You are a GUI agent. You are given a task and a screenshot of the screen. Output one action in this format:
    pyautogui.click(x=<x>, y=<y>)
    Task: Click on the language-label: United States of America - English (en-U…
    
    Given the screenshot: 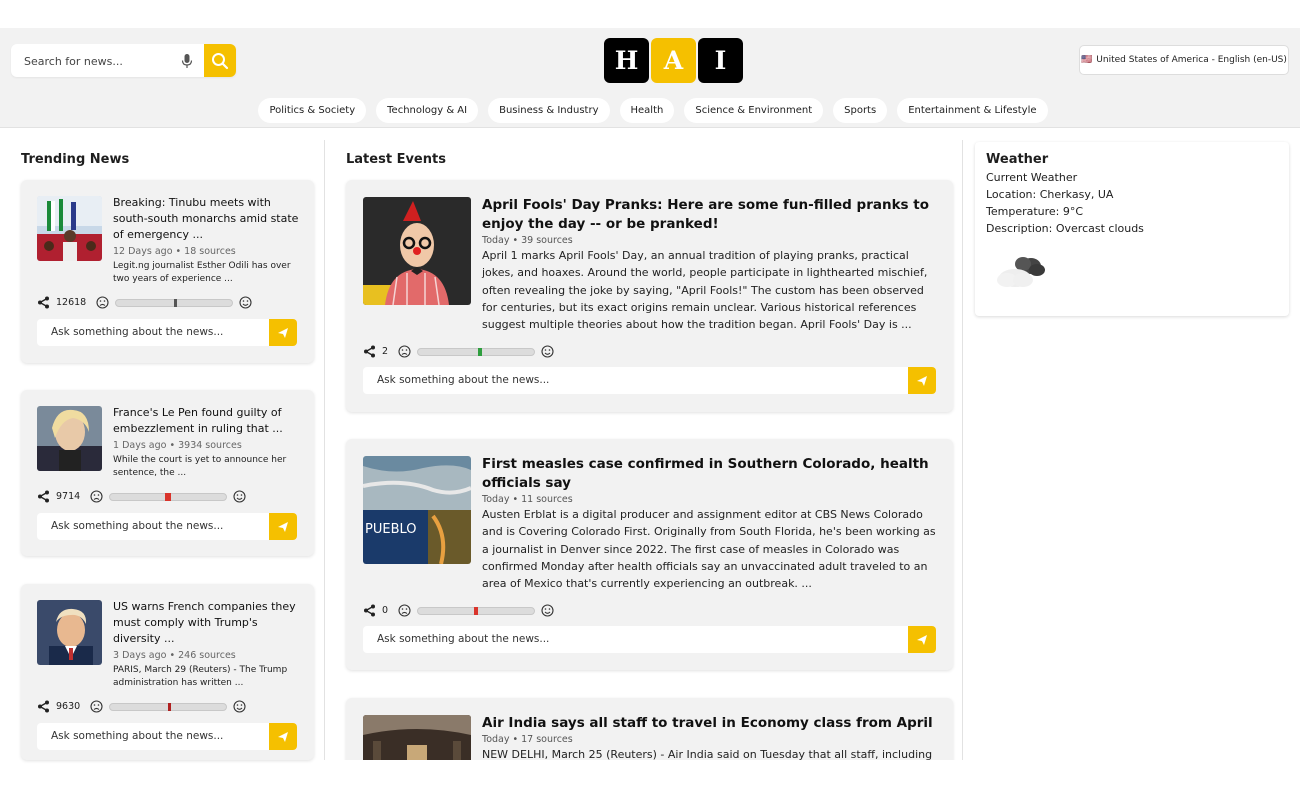 What is the action you would take?
    pyautogui.click(x=1191, y=60)
    